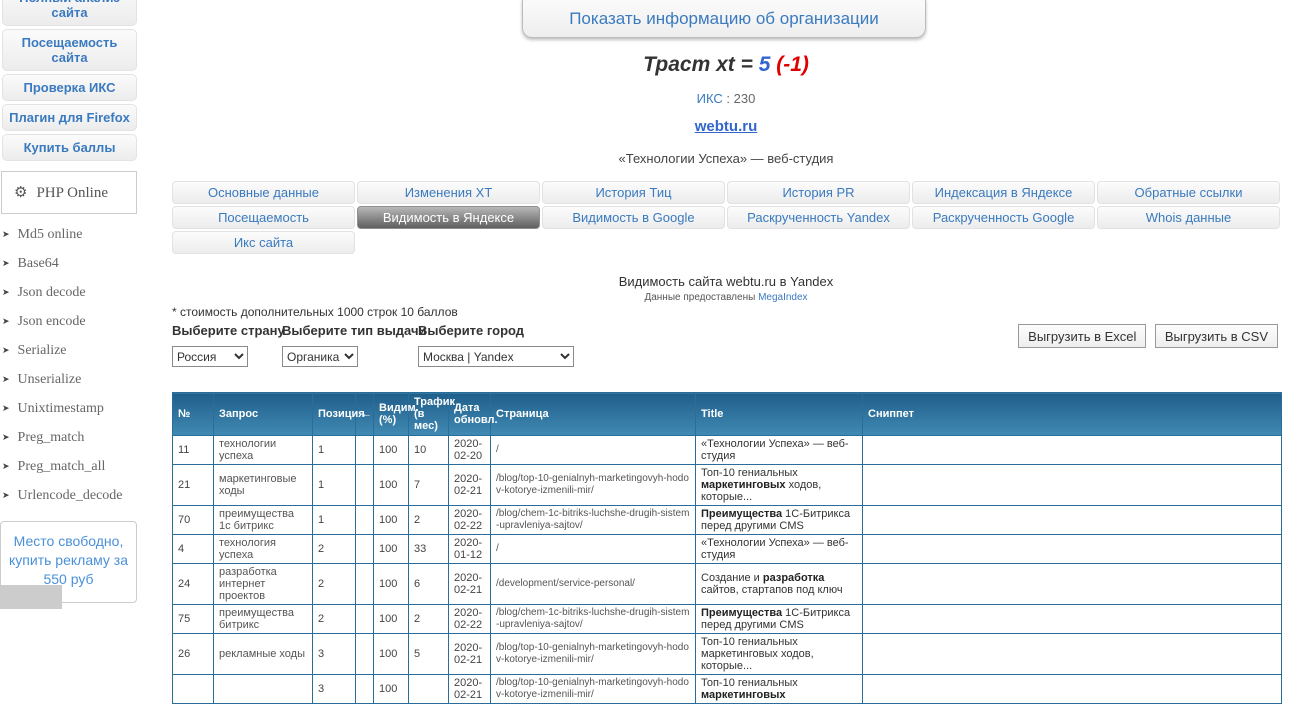 This screenshot has height=704, width=1299. What do you see at coordinates (496, 356) in the screenshot?
I see `city-select: Москва | Yandex` at bounding box center [496, 356].